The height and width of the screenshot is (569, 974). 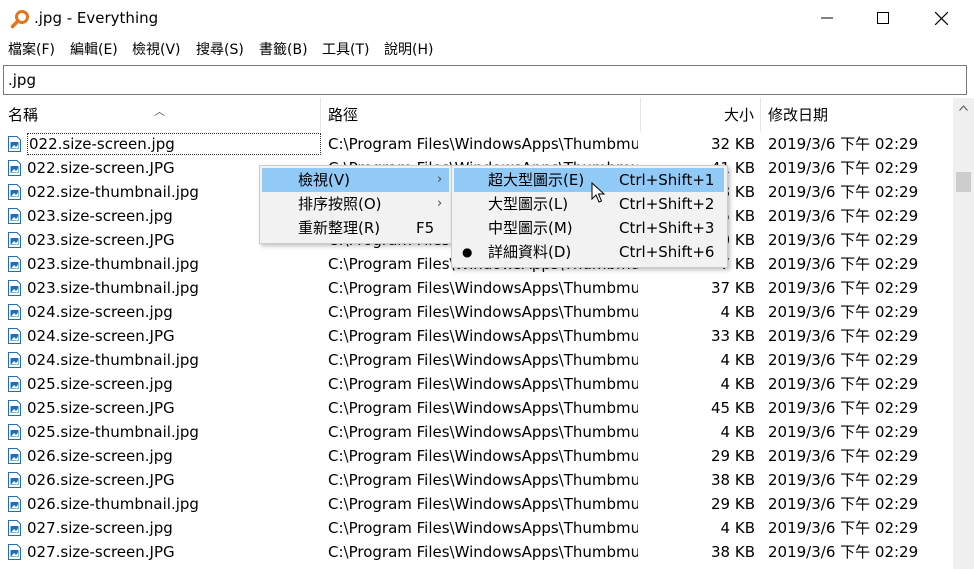 I want to click on menu-item-label: 檢視(V), so click(x=324, y=180).